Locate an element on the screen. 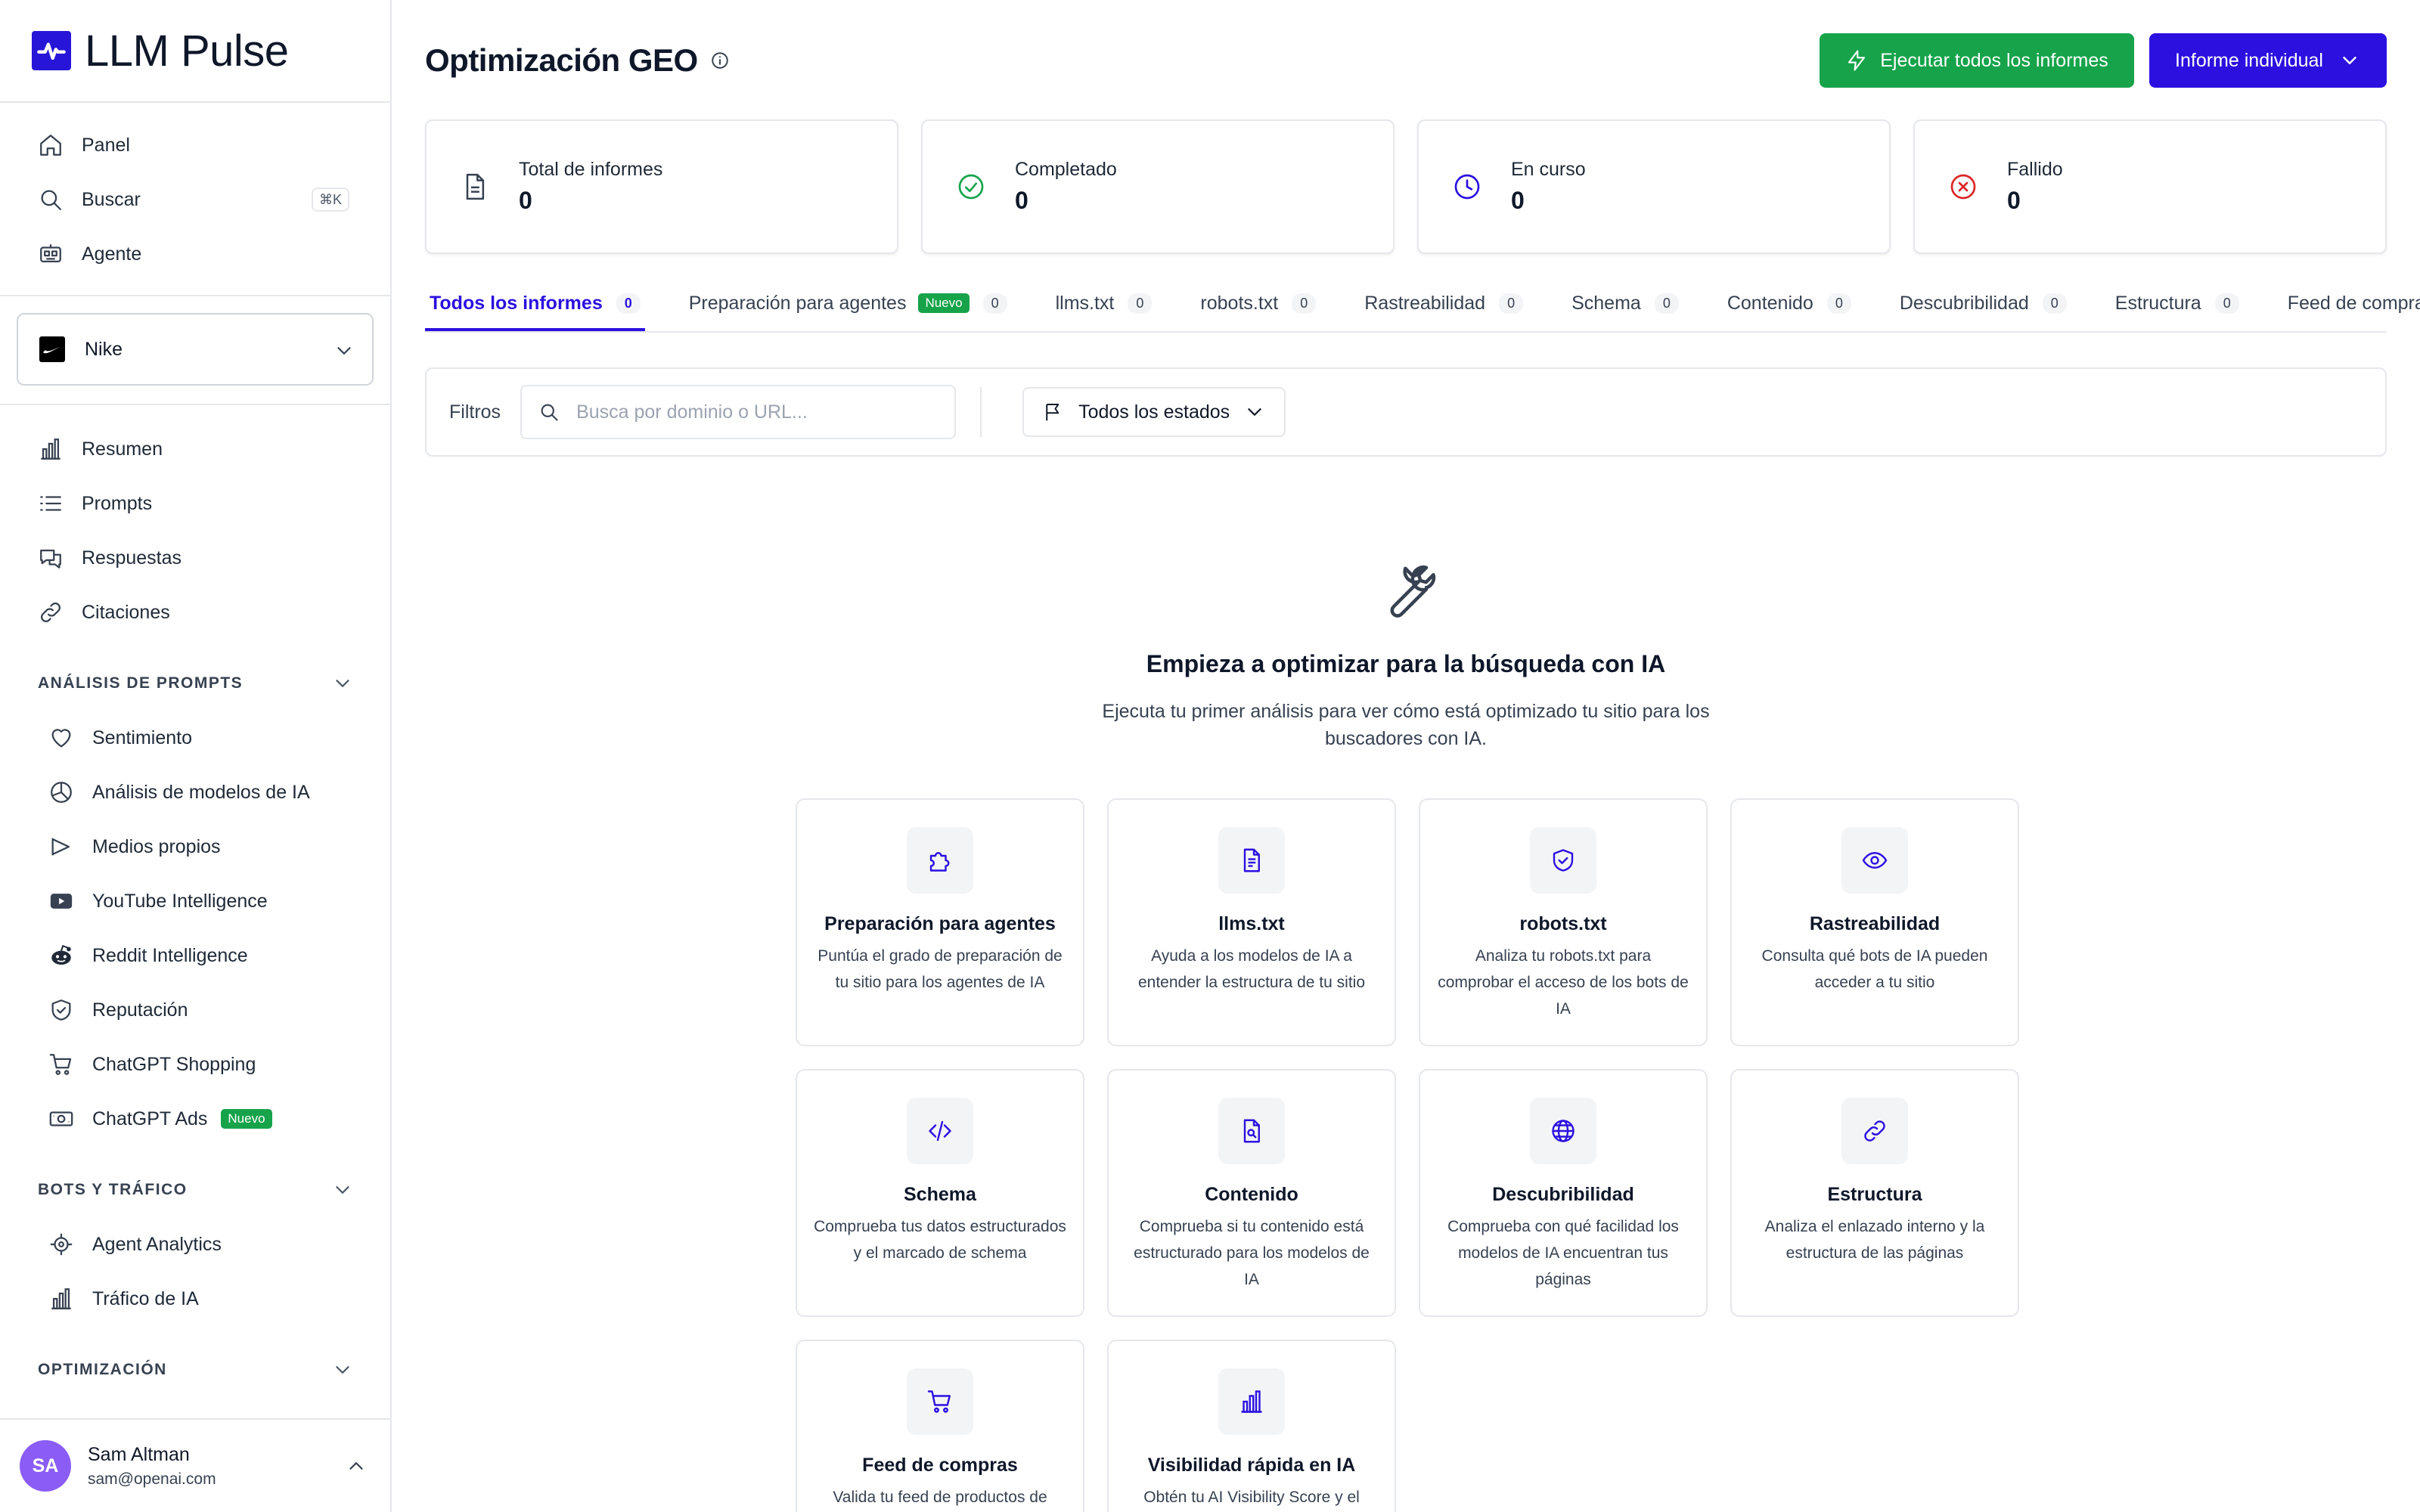 This screenshot has height=1512, width=2420. tab-schema: Schema 0 is located at coordinates (1625, 303).